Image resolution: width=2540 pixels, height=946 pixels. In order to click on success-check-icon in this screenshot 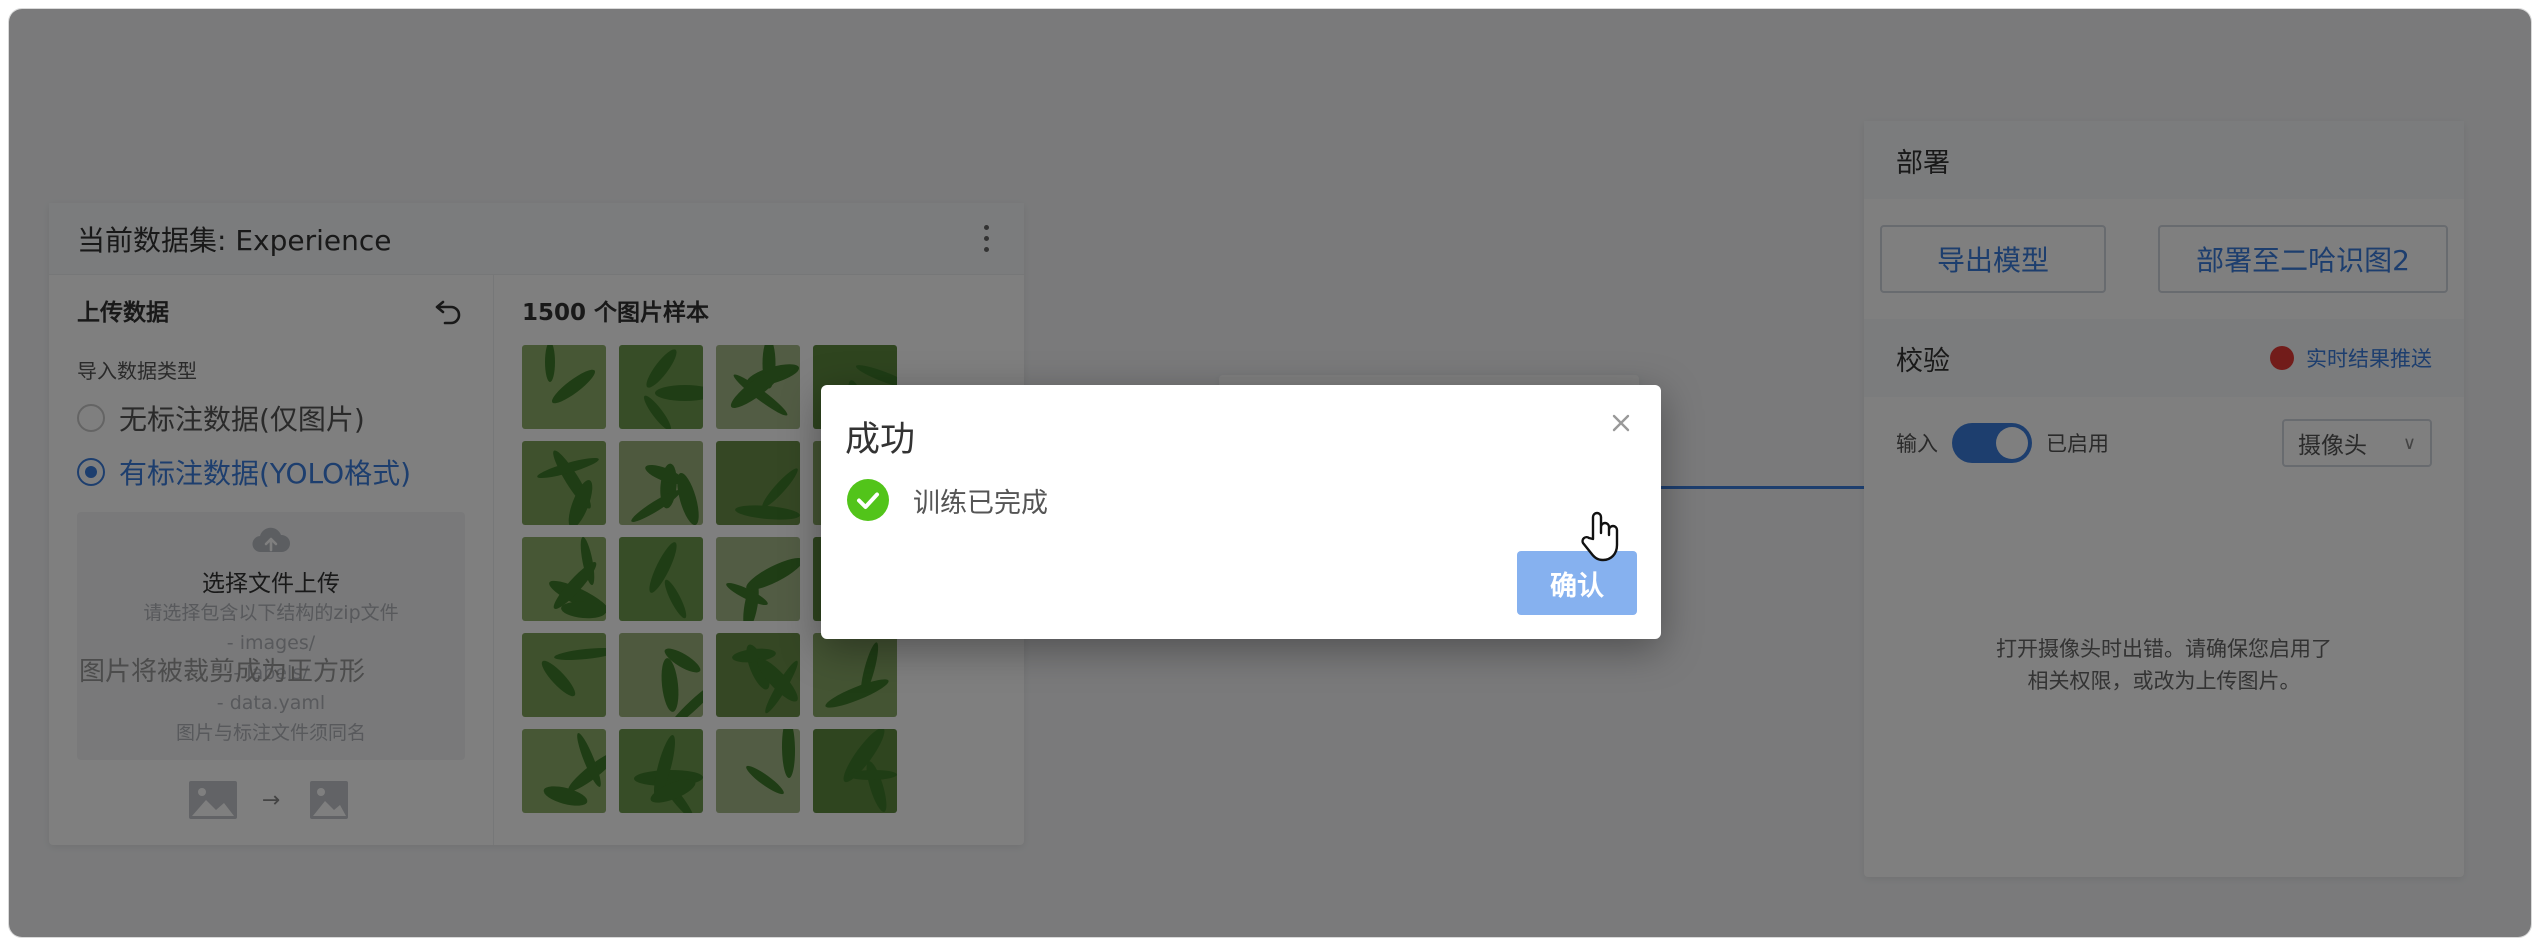, I will do `click(868, 500)`.